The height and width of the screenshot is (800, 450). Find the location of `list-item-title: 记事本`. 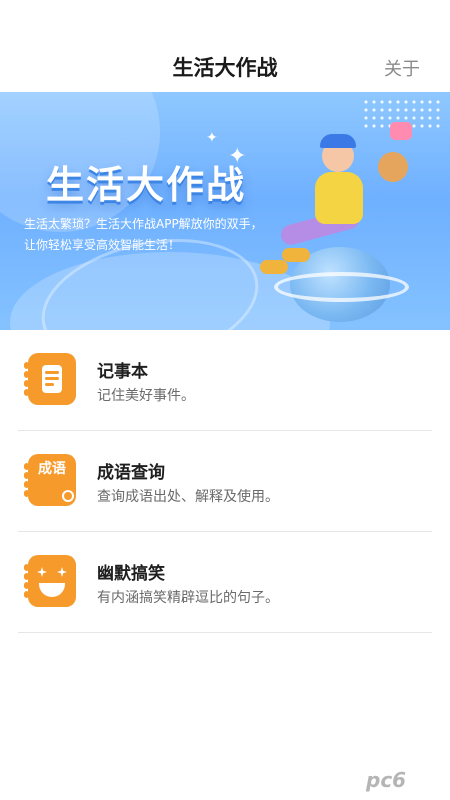

list-item-title: 记事本 is located at coordinates (122, 372).